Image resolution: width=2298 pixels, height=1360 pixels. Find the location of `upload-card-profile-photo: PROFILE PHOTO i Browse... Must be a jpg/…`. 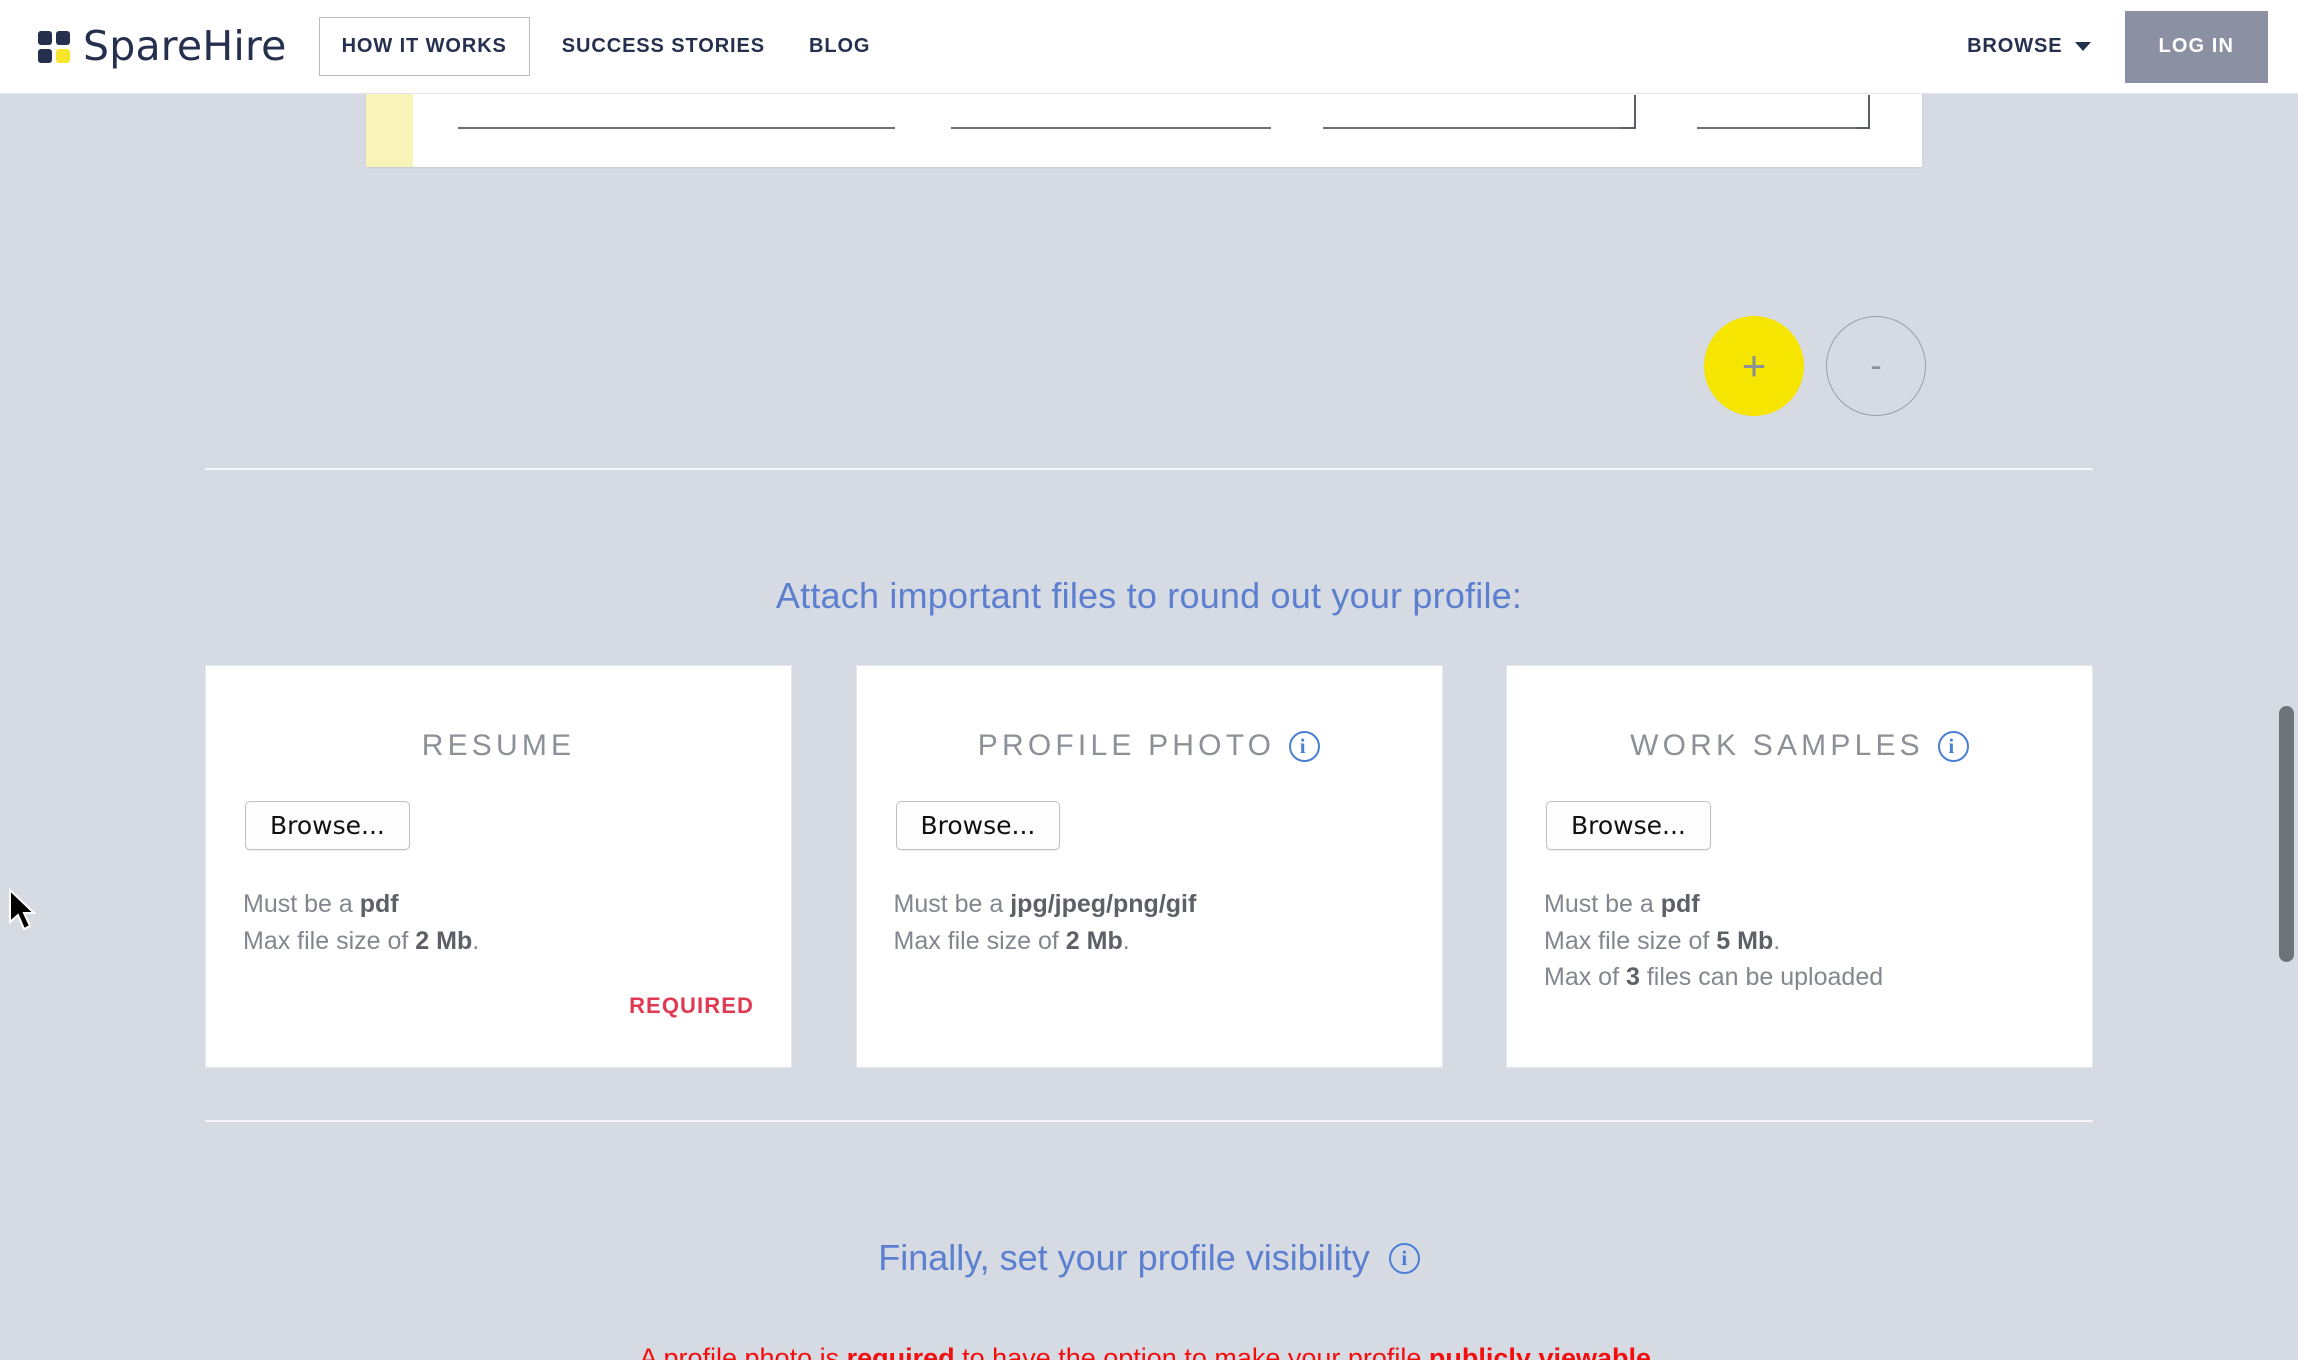

upload-card-profile-photo: PROFILE PHOTO i Browse... Must be a jpg/… is located at coordinates (1149, 866).